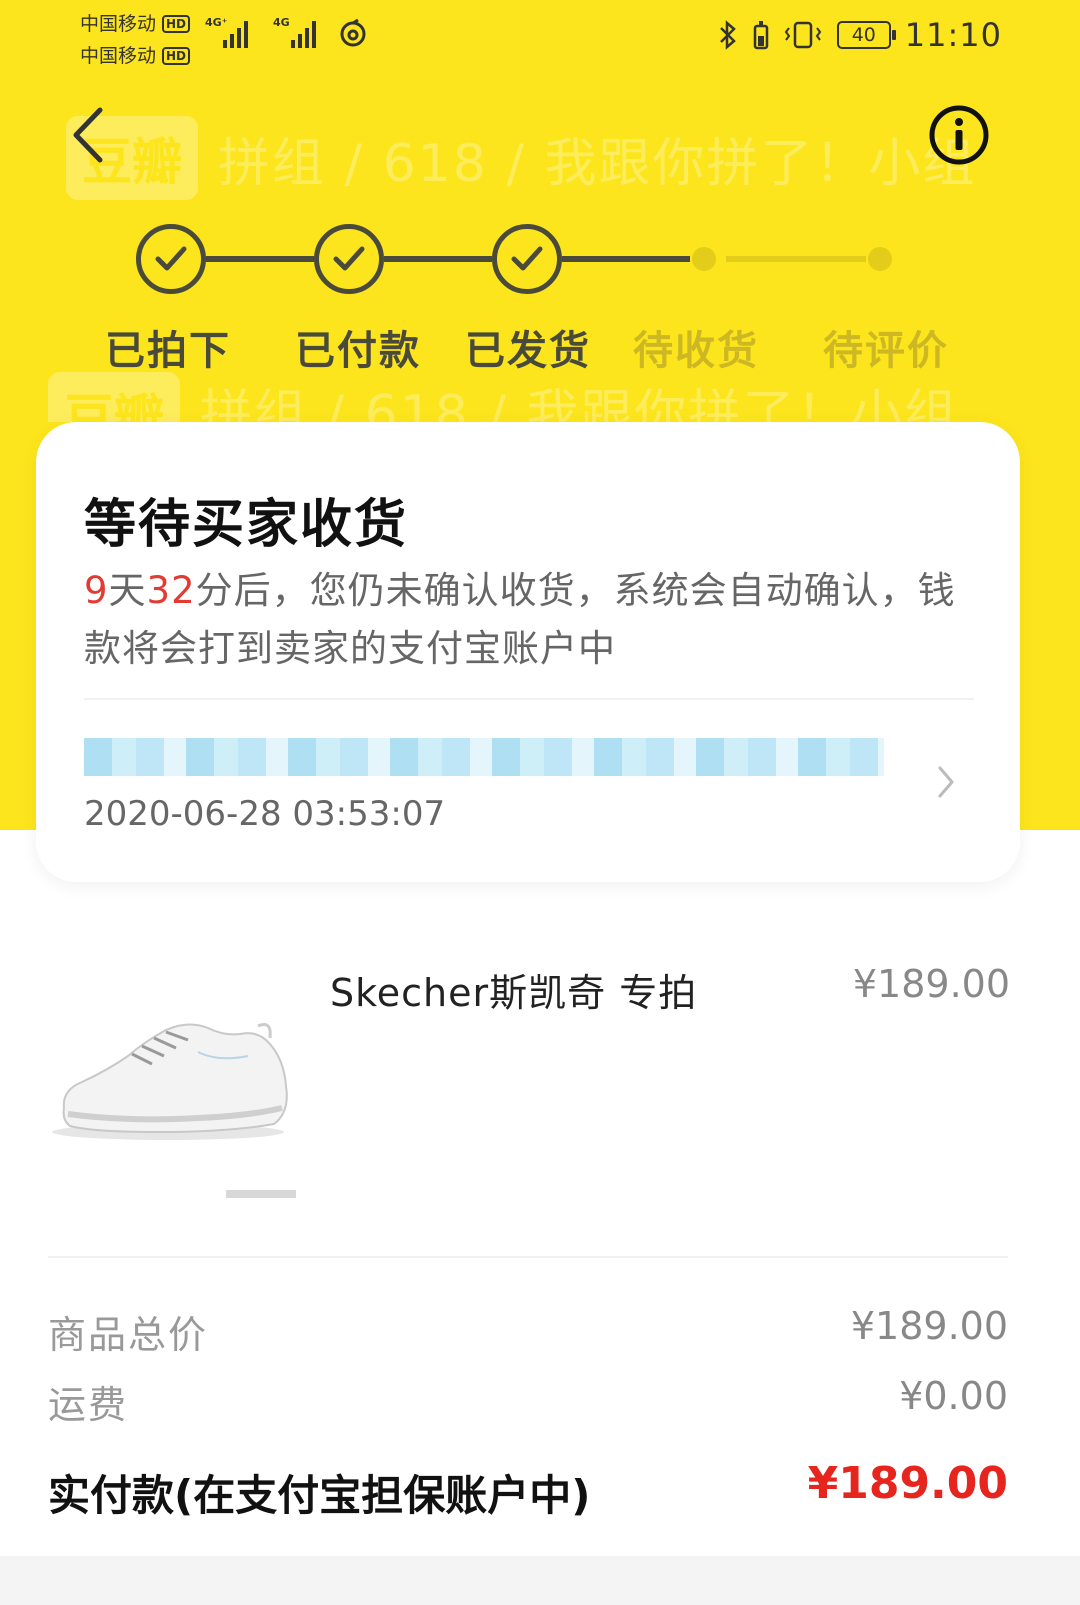  I want to click on carrier-info: 中国移动 HD 中国移动 HD, so click(135, 40).